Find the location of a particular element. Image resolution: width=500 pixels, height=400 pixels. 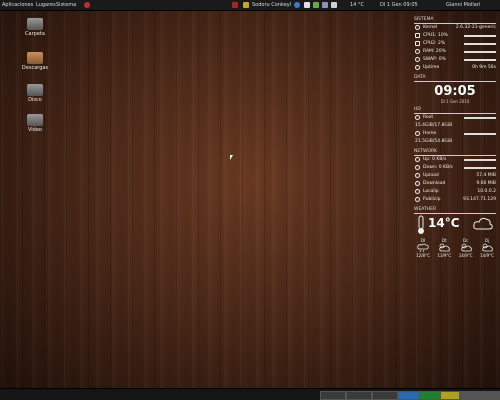

temperature-indicator: 14 °C is located at coordinates (357, 5).